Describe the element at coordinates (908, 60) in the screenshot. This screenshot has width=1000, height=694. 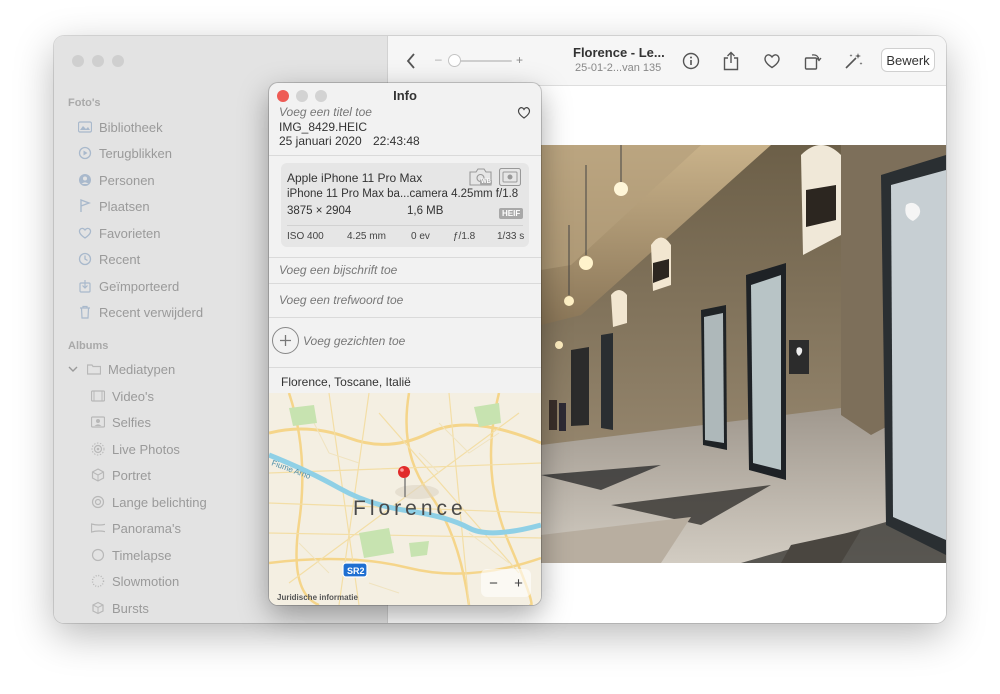
I see `edit-button: Bewerk` at that location.